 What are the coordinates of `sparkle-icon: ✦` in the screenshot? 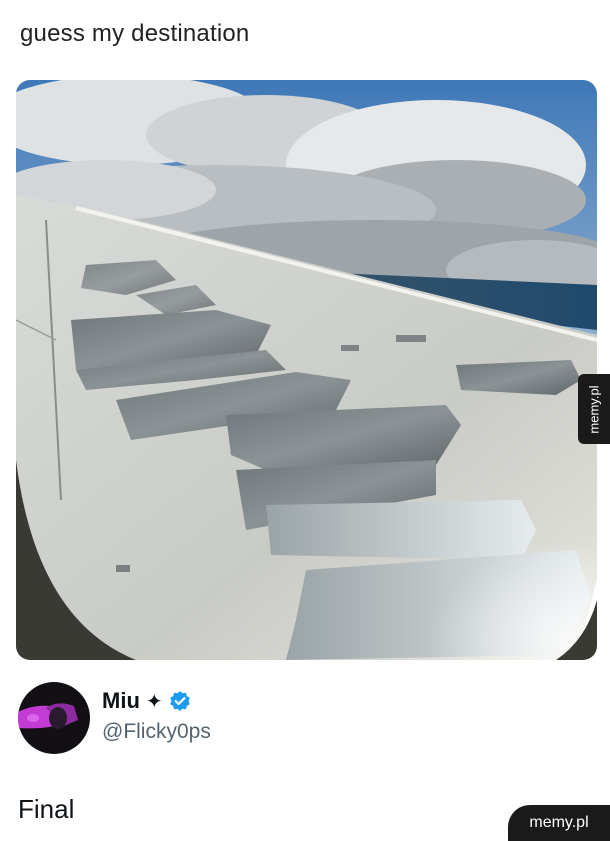 It's located at (154, 701).